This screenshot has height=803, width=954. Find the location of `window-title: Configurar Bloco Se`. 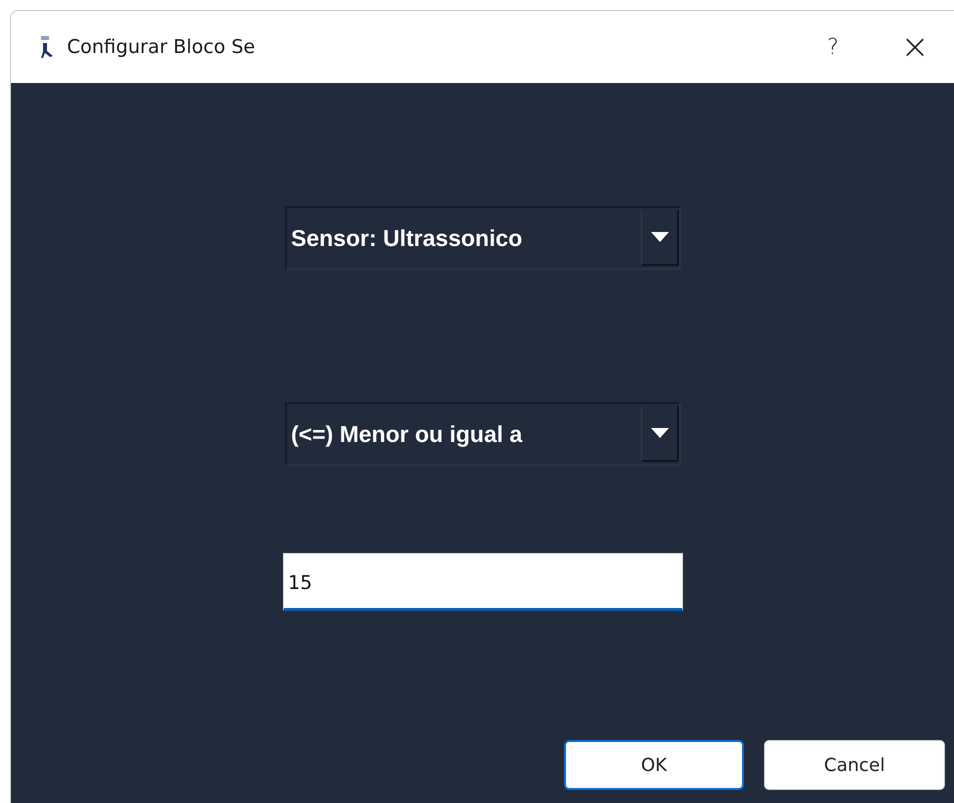

window-title: Configurar Bloco Se is located at coordinates (161, 47).